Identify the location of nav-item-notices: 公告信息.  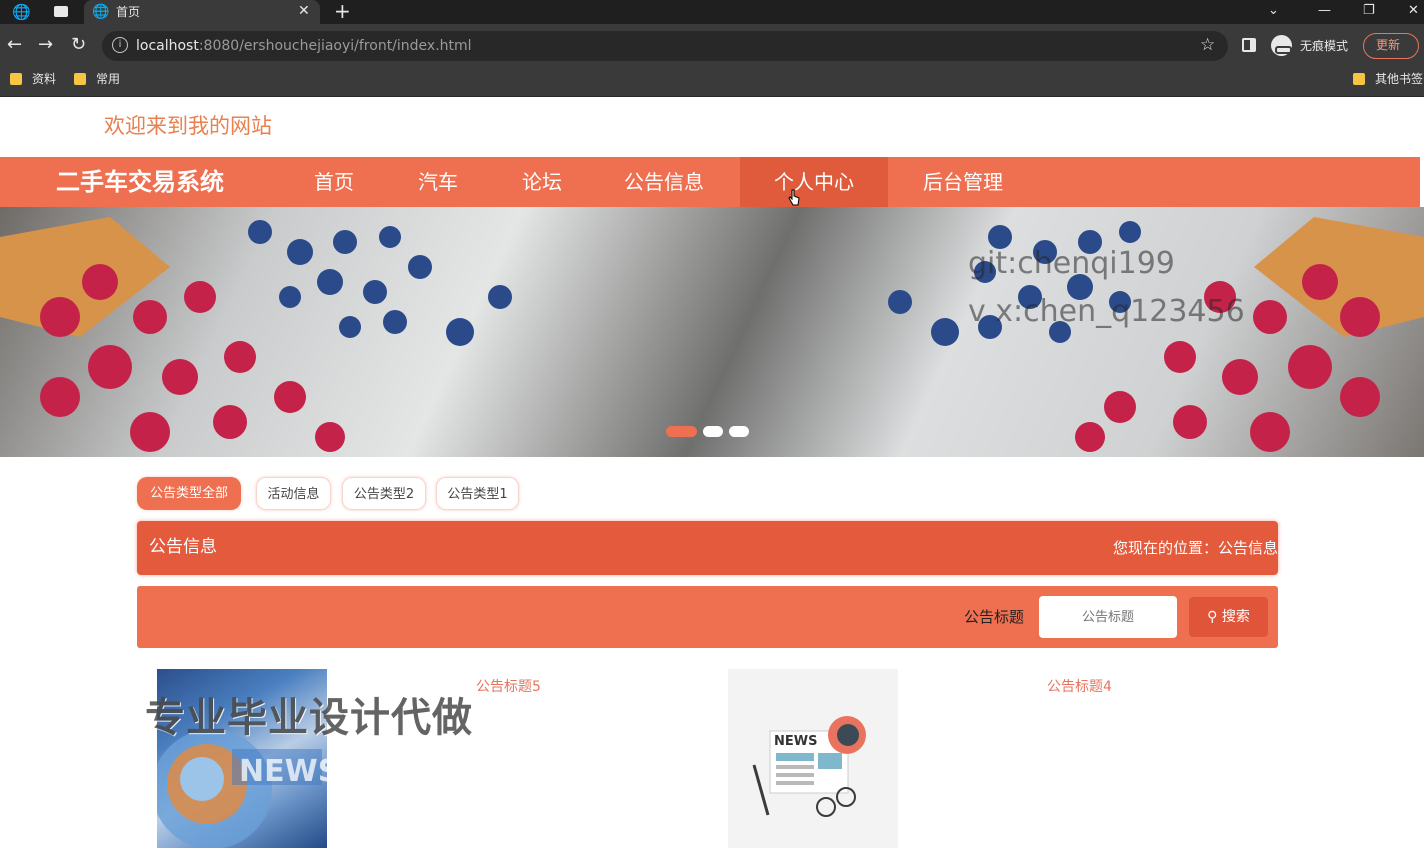
(664, 182).